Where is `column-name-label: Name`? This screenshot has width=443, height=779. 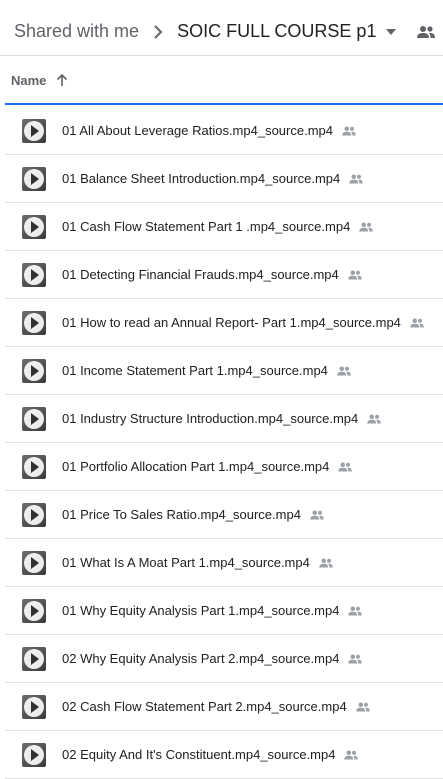 column-name-label: Name is located at coordinates (29, 80).